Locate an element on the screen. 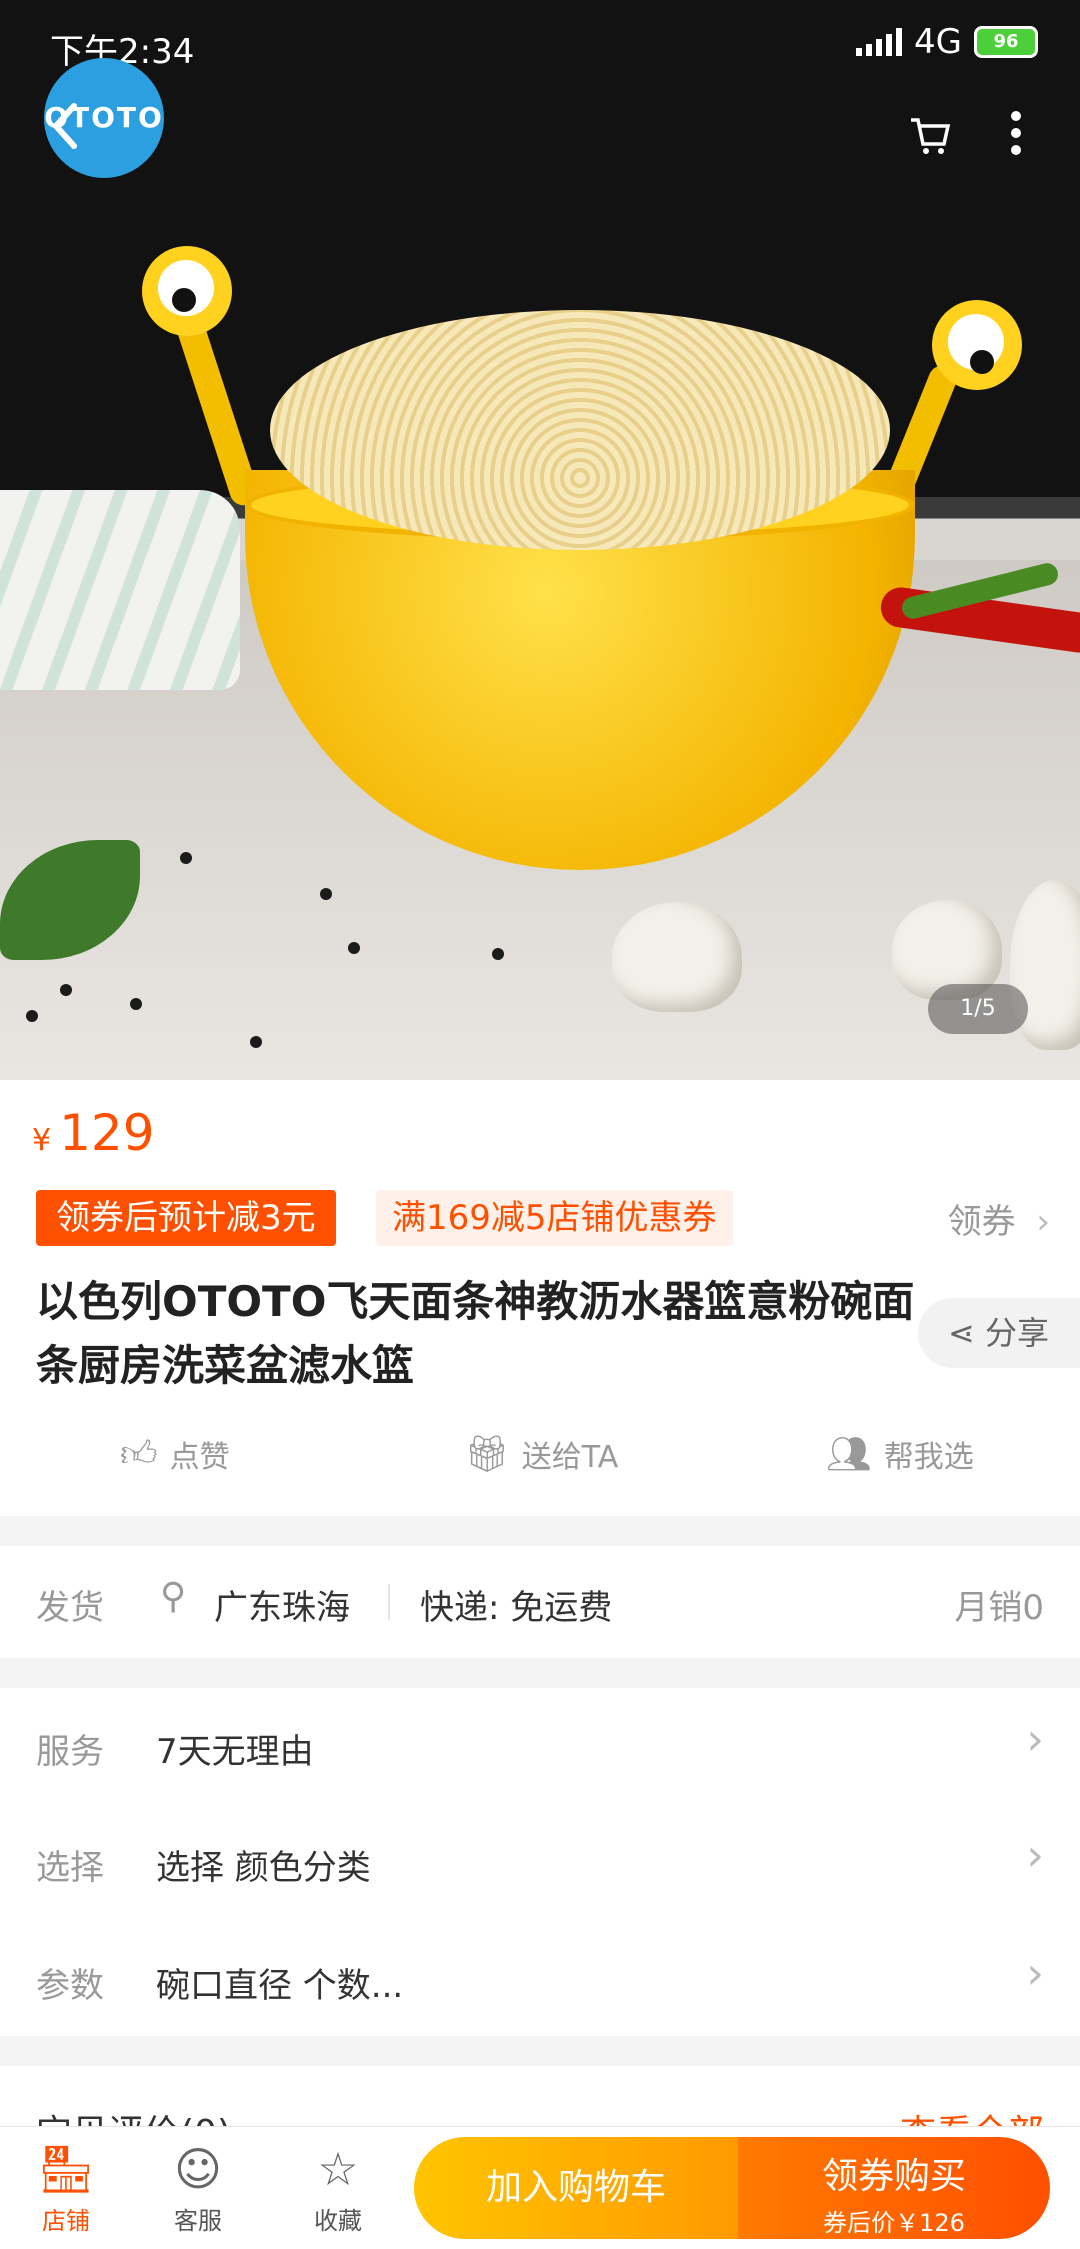  row-label: 参数 is located at coordinates (70, 1986).